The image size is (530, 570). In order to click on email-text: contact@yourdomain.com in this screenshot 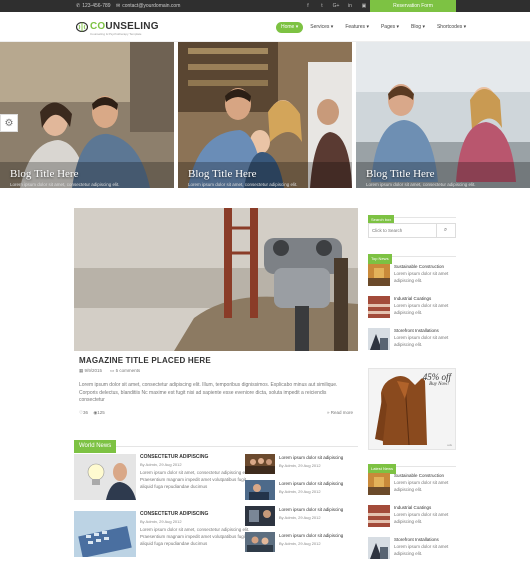, I will do `click(151, 6)`.